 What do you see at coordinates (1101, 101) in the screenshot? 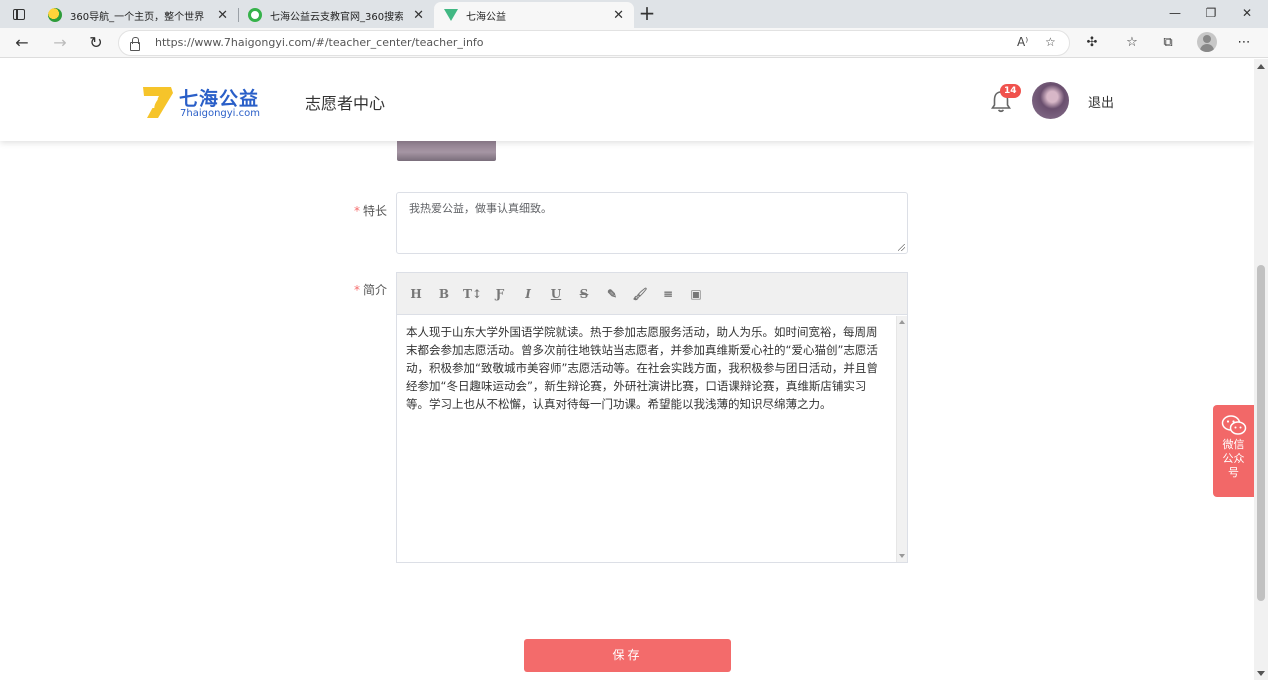
I see `logout-link: 退出` at bounding box center [1101, 101].